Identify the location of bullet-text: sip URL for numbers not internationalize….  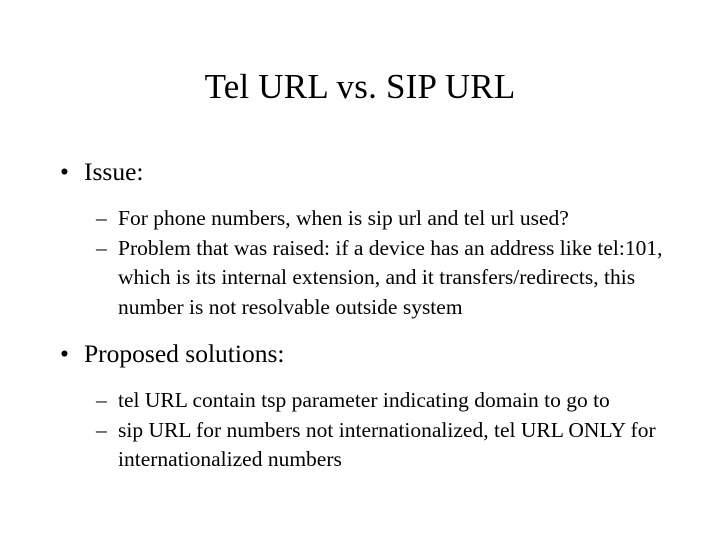
(387, 444).